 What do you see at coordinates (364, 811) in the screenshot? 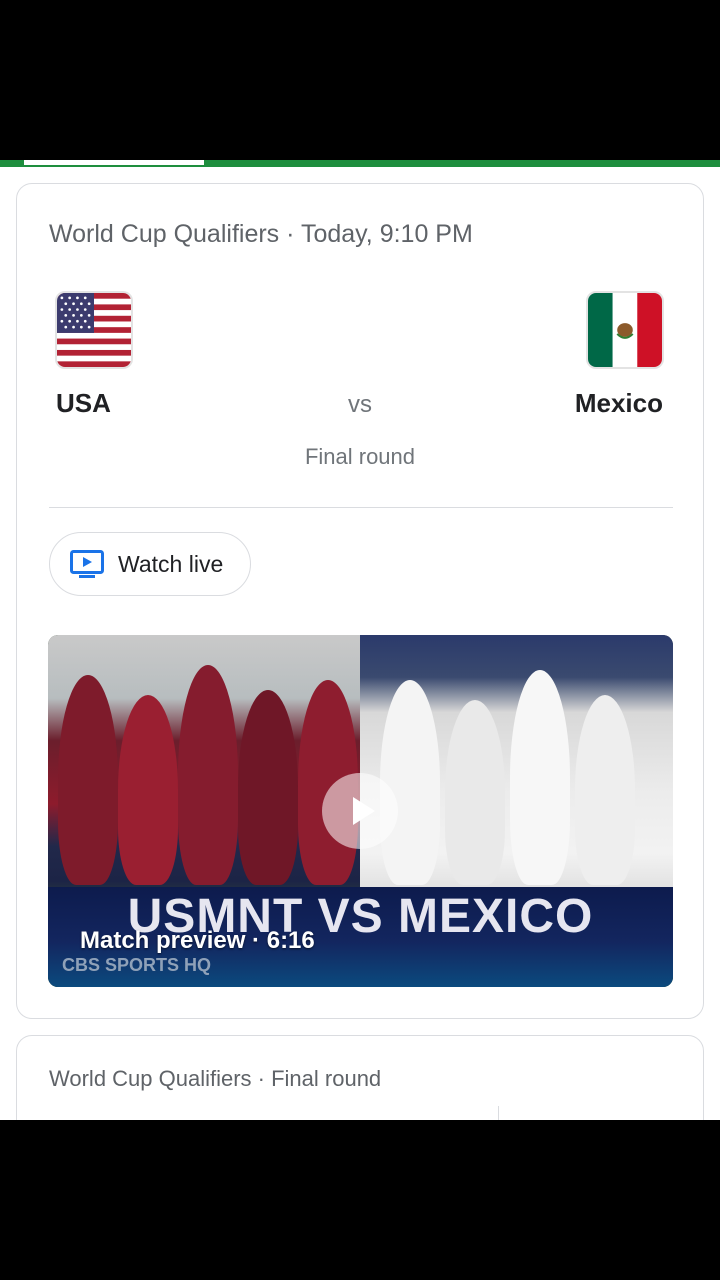
I see `play-icon` at bounding box center [364, 811].